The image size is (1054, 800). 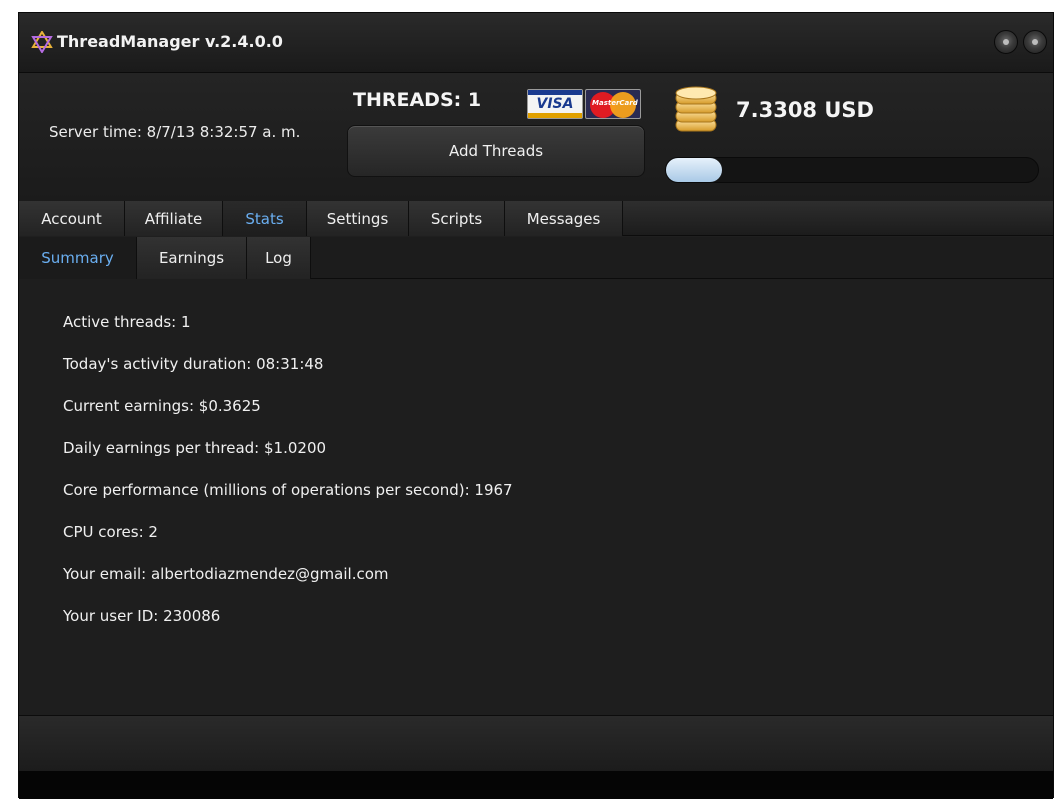 What do you see at coordinates (193, 364) in the screenshot?
I see `stat-activity-duration: Today's activity duration: 08:31:48` at bounding box center [193, 364].